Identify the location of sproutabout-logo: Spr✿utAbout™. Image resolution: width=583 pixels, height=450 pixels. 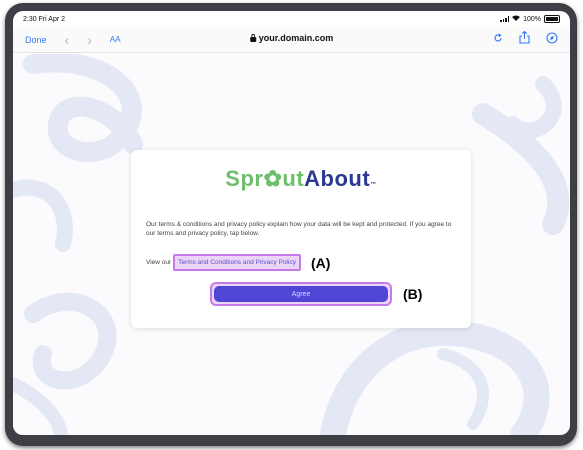
(301, 179).